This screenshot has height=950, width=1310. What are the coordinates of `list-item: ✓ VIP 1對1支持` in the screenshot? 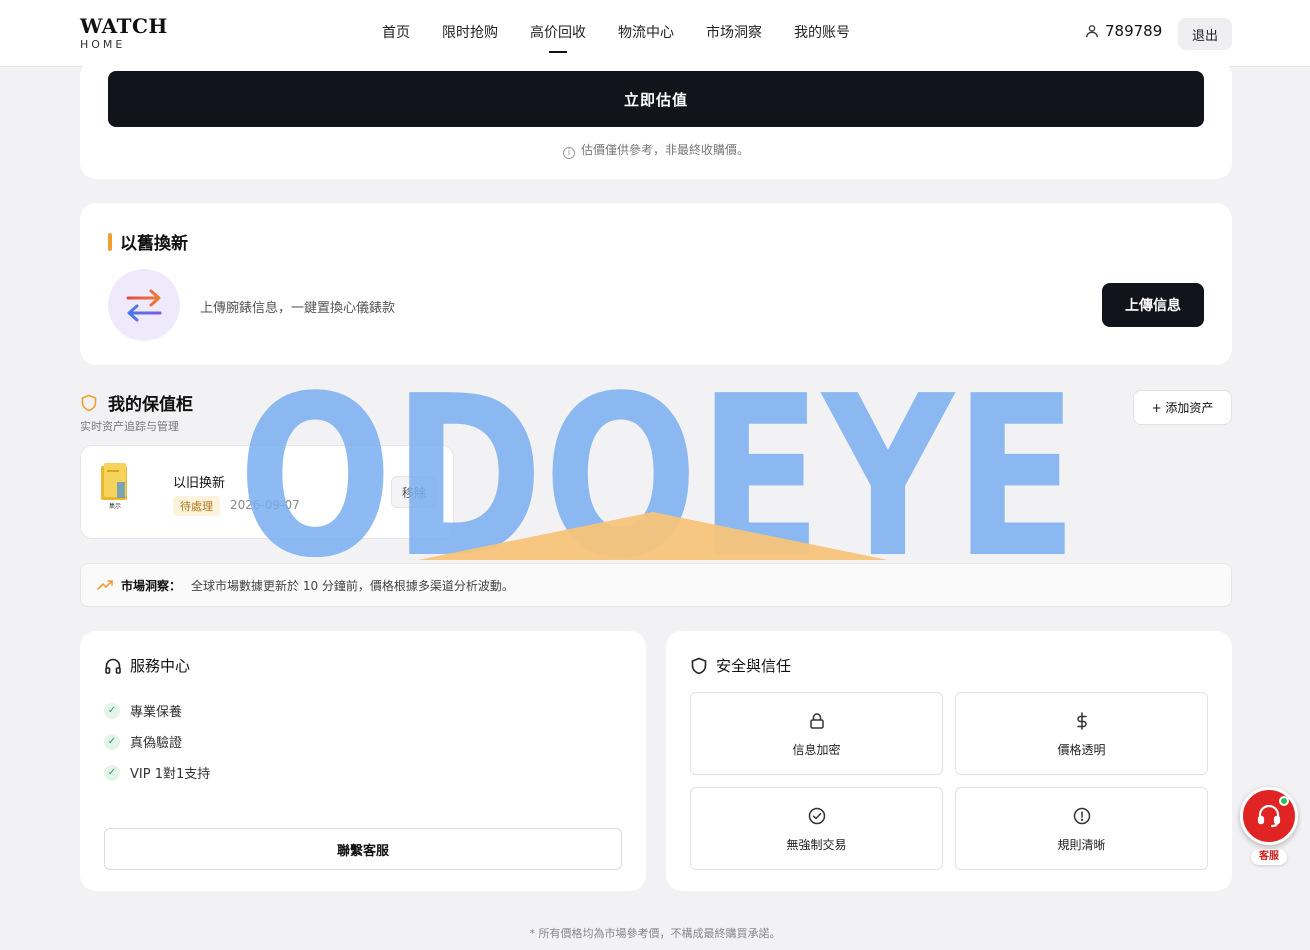 It's located at (157, 772).